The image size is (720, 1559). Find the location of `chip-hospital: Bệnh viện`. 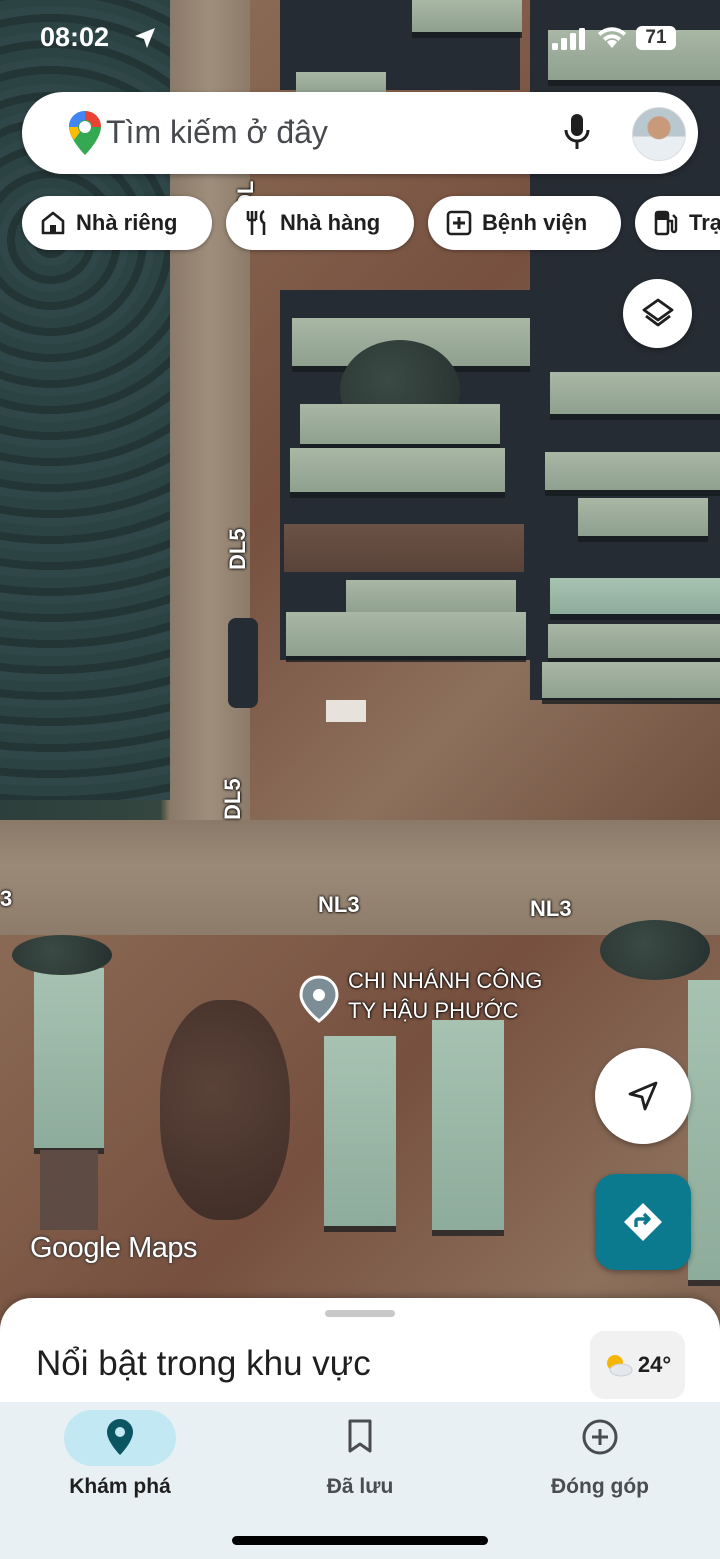

chip-hospital: Bệnh viện is located at coordinates (524, 223).